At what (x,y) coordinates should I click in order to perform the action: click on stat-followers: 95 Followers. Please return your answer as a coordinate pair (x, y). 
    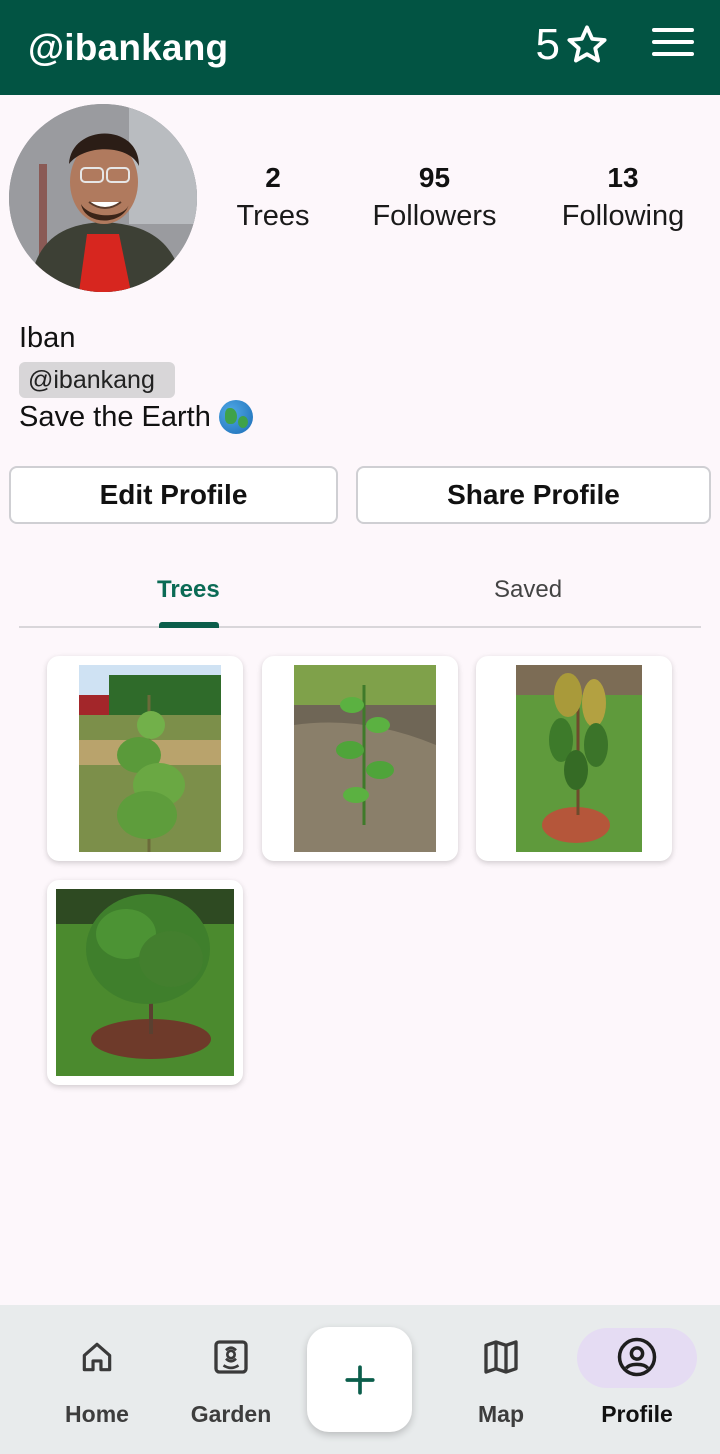
    Looking at the image, I should click on (434, 198).